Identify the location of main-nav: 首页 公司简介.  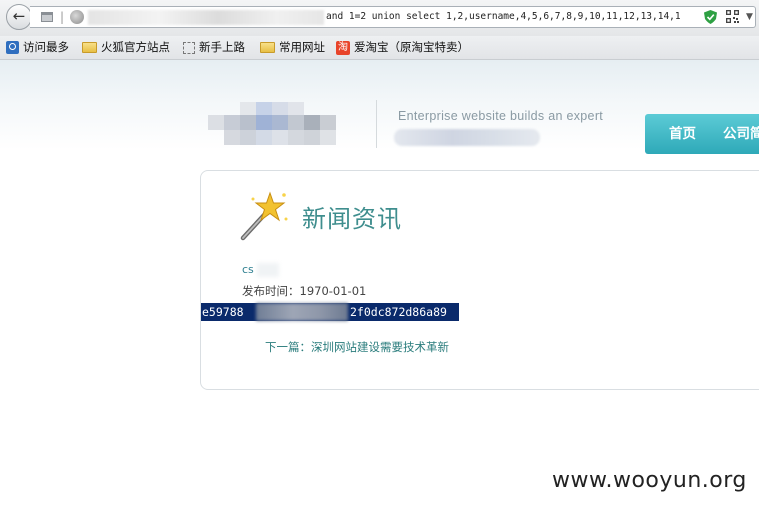
(702, 134).